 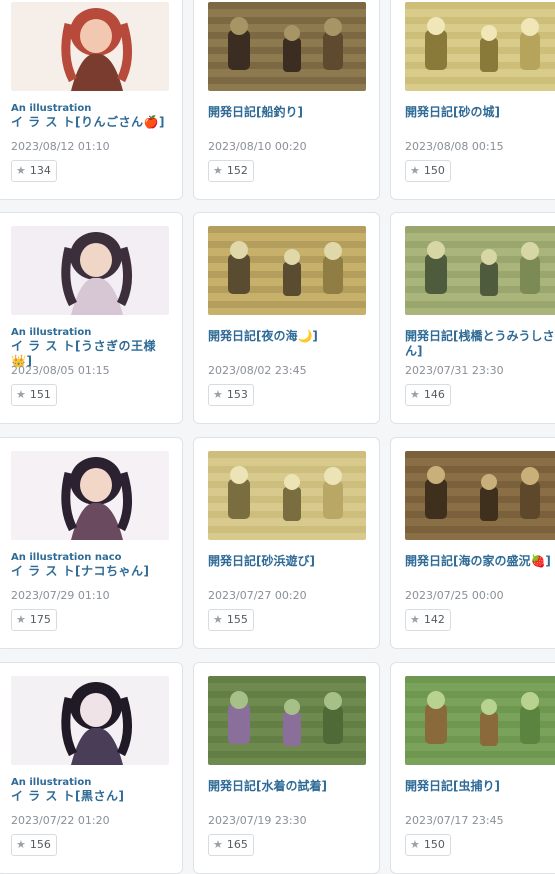 I want to click on article-date: 2023/07/29 01:10, so click(x=60, y=595).